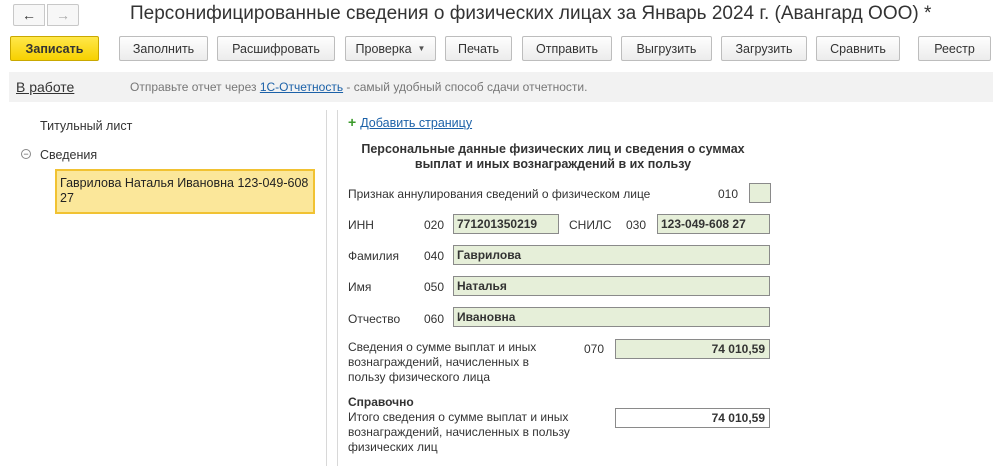  I want to click on hint-text-after: - самый удобный способ сдачи отчетности., so click(465, 87).